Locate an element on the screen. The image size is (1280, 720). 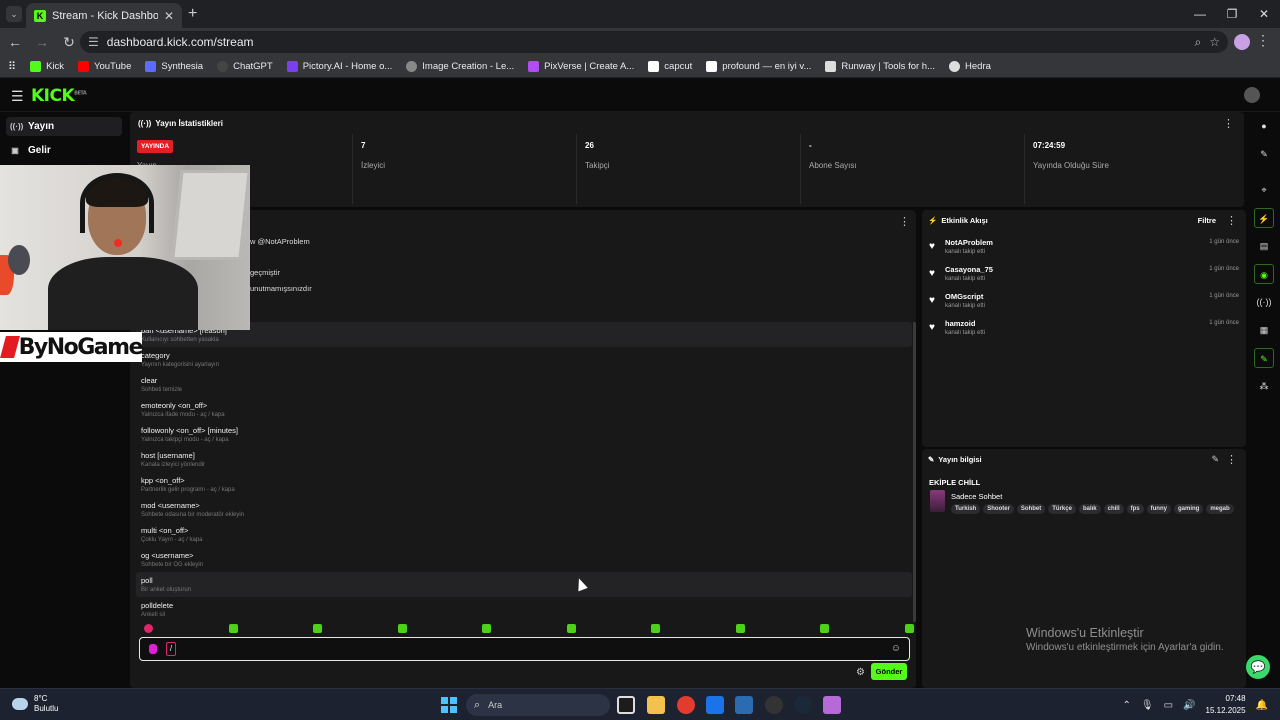
task-view-icon is located at coordinates (626, 705).